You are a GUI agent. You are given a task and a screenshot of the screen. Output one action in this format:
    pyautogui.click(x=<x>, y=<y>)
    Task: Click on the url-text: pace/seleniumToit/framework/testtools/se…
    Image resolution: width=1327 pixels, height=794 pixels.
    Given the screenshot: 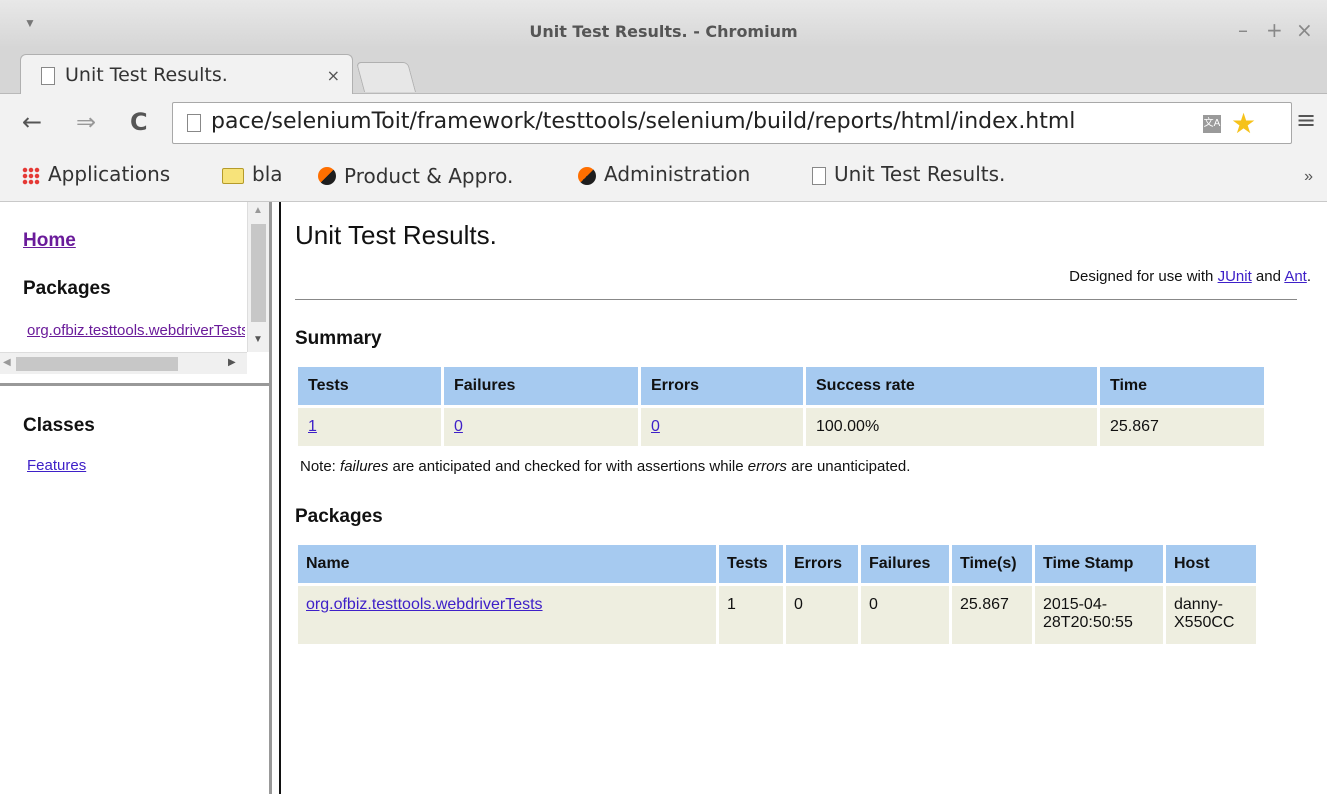 What is the action you would take?
    pyautogui.click(x=706, y=121)
    